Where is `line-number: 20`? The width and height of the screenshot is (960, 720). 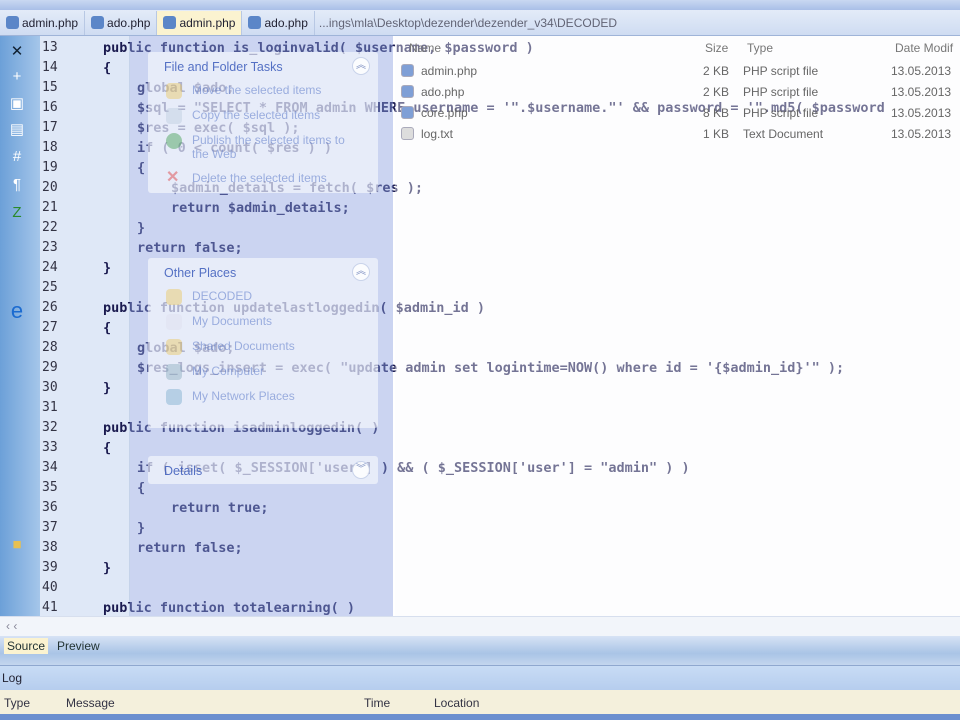
line-number: 20 is located at coordinates (50, 187).